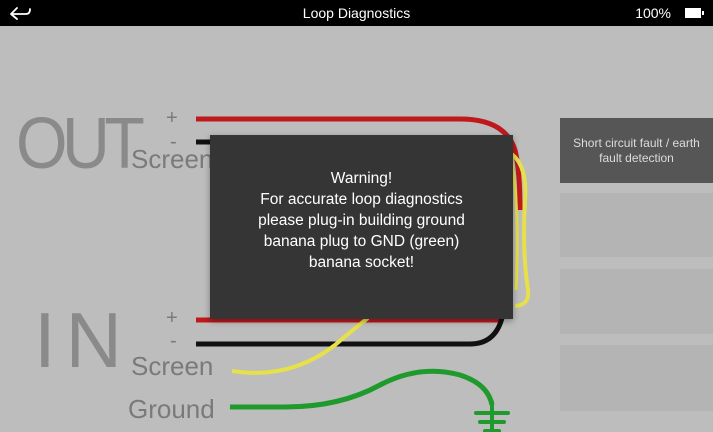 This screenshot has width=713, height=432. I want to click on in-label: IN, so click(83, 340).